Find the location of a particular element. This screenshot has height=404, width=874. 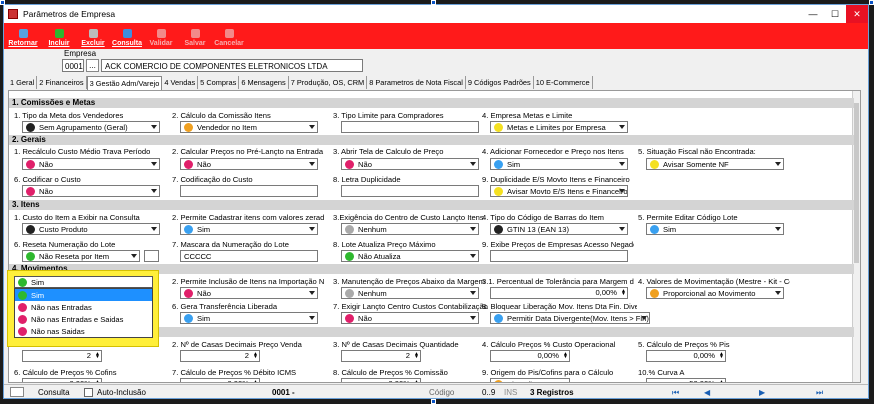

minimize-button: — is located at coordinates (813, 14).